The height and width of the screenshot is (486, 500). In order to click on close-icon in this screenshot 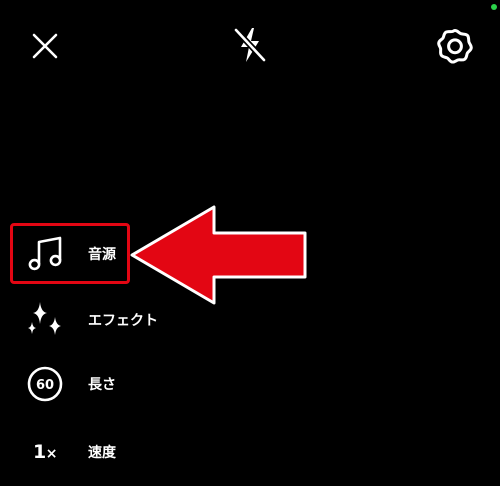, I will do `click(45, 46)`.